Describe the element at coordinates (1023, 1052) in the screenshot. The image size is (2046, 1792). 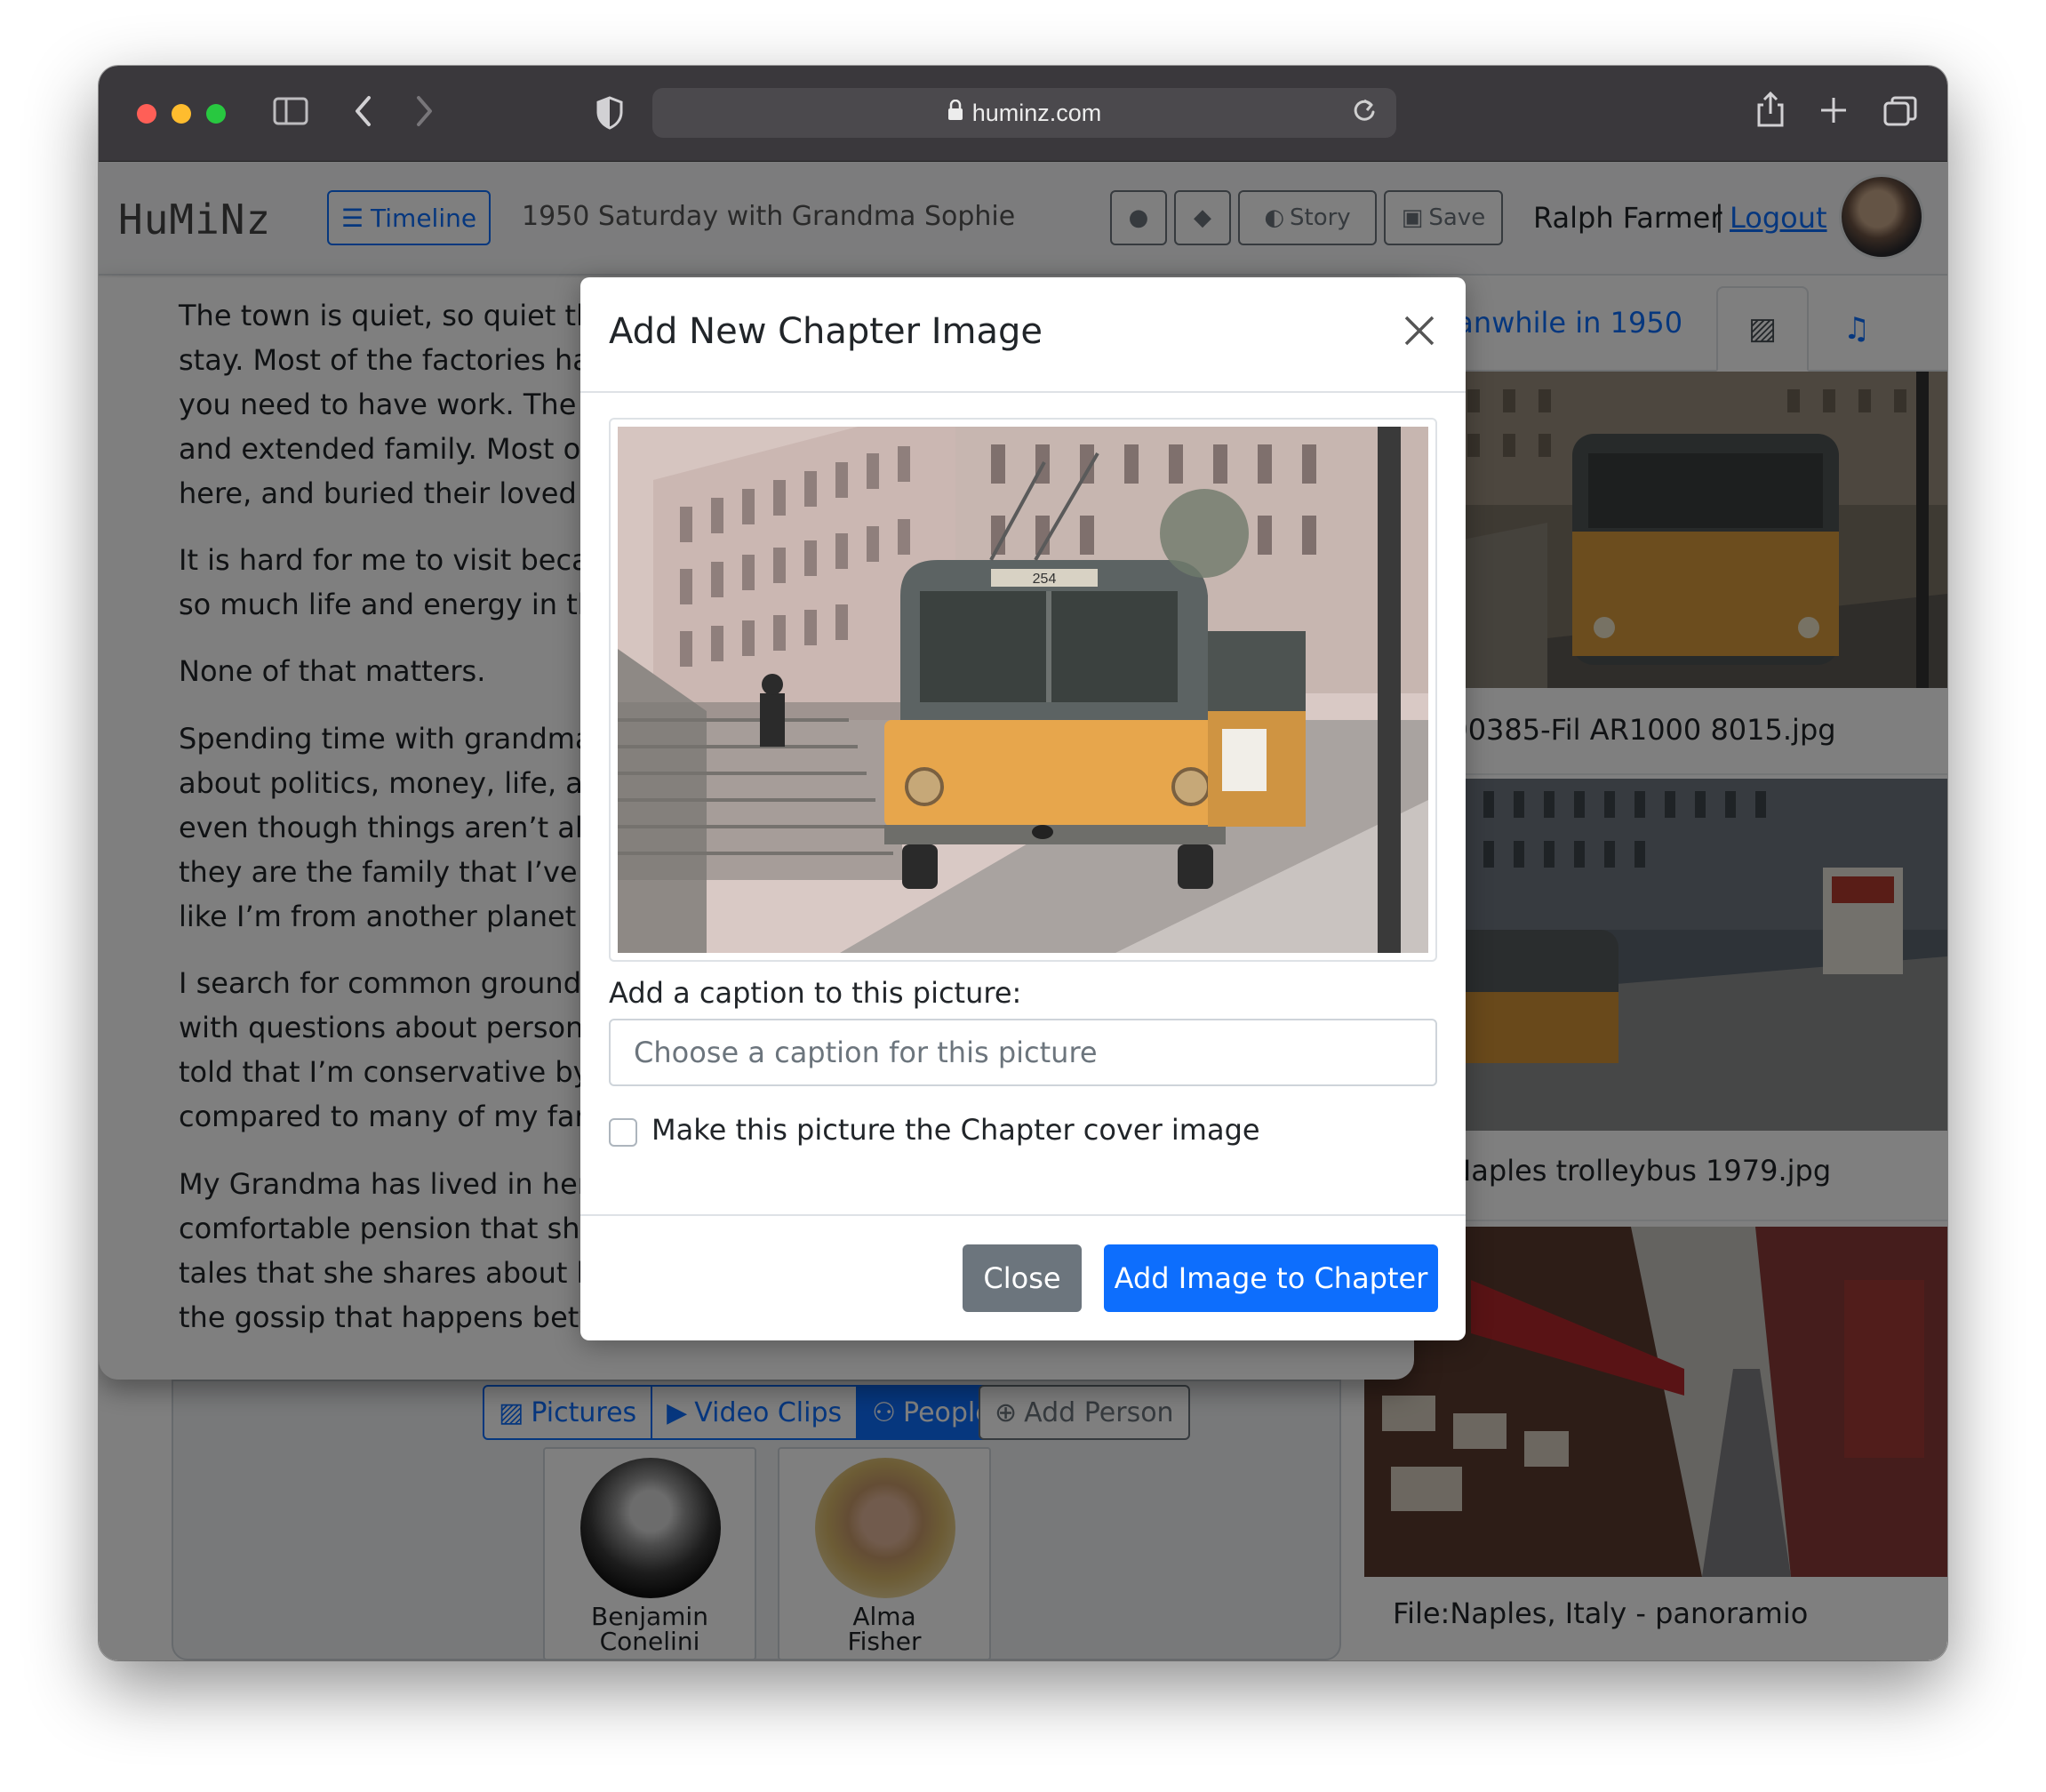
I see `caption-input` at that location.